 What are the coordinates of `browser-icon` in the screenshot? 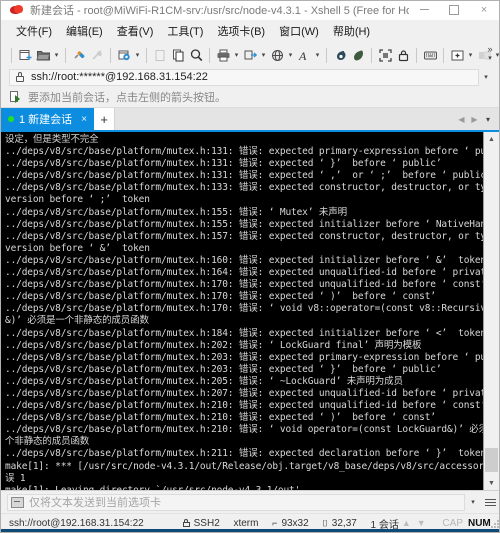 It's located at (277, 55).